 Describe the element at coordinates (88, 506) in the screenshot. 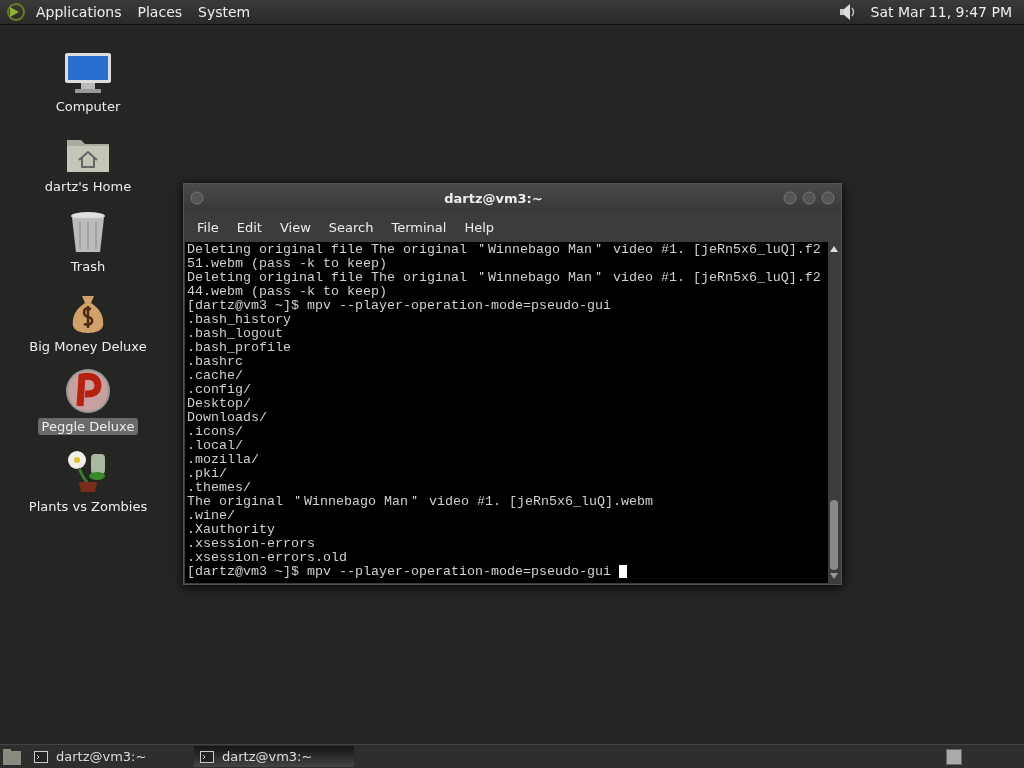

I see `desktop-icon-label: Plants vs Zombies` at that location.